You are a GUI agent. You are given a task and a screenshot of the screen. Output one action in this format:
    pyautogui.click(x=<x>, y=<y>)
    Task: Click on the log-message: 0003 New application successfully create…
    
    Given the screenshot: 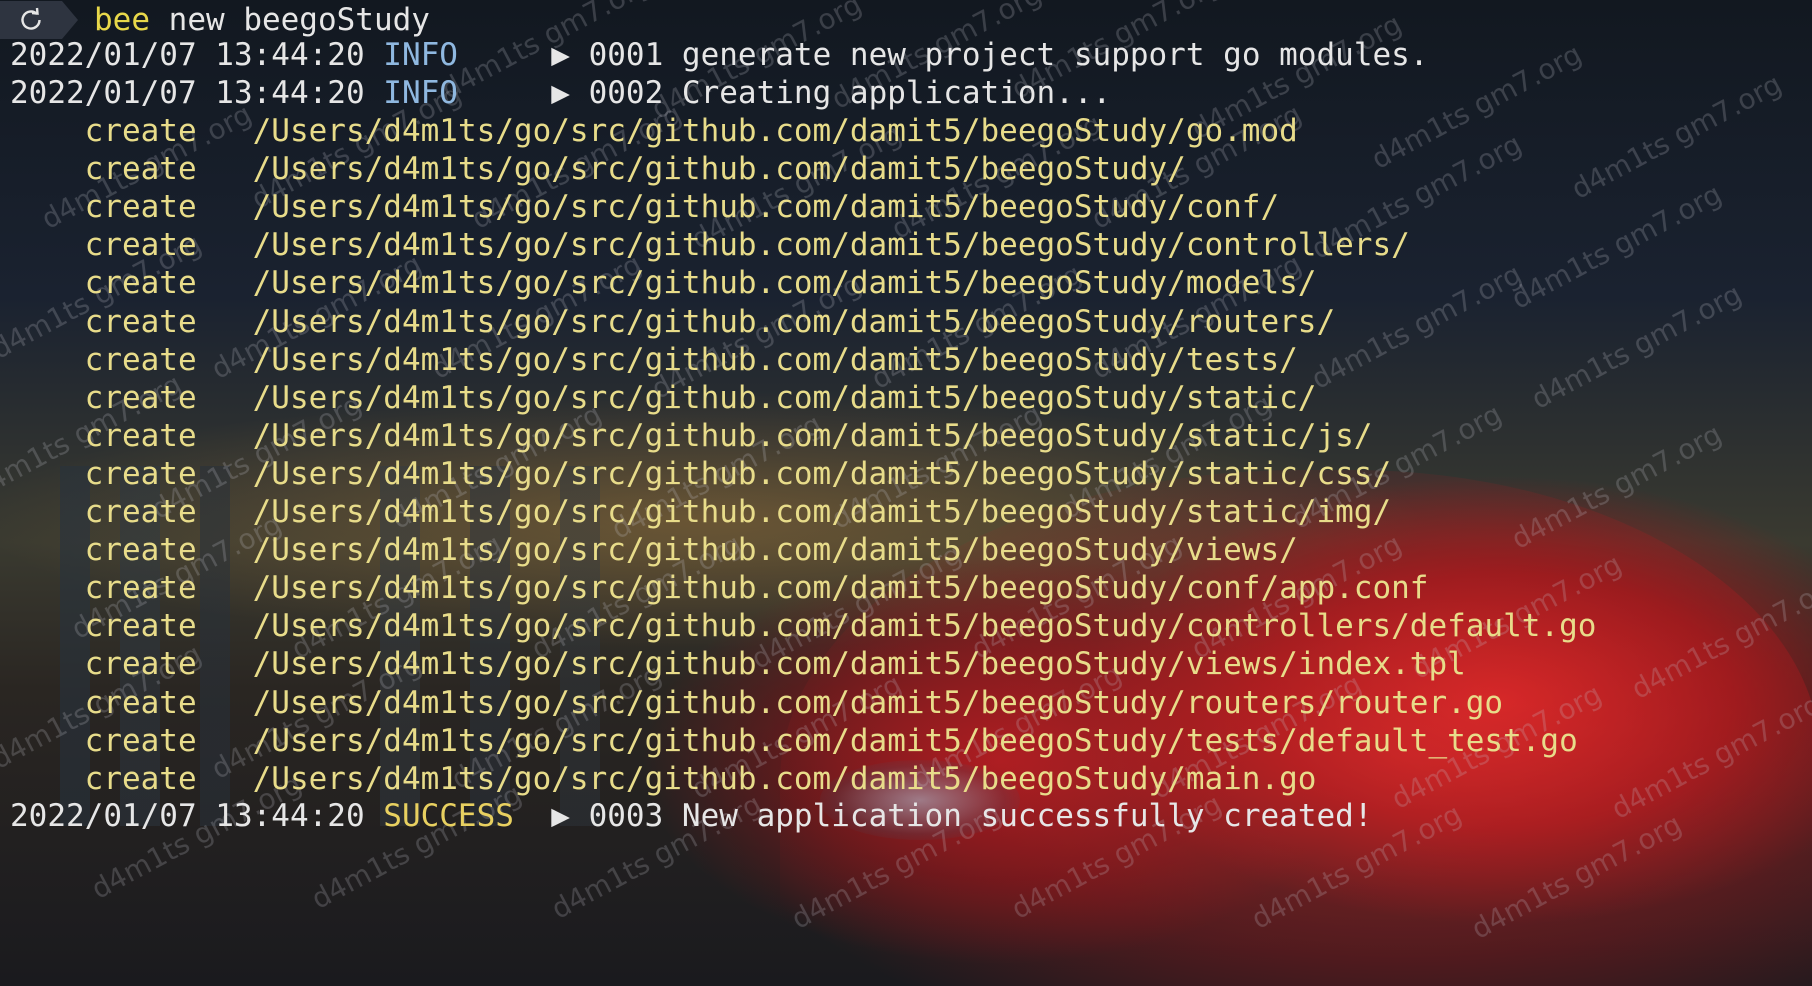 What is the action you would take?
    pyautogui.click(x=980, y=816)
    